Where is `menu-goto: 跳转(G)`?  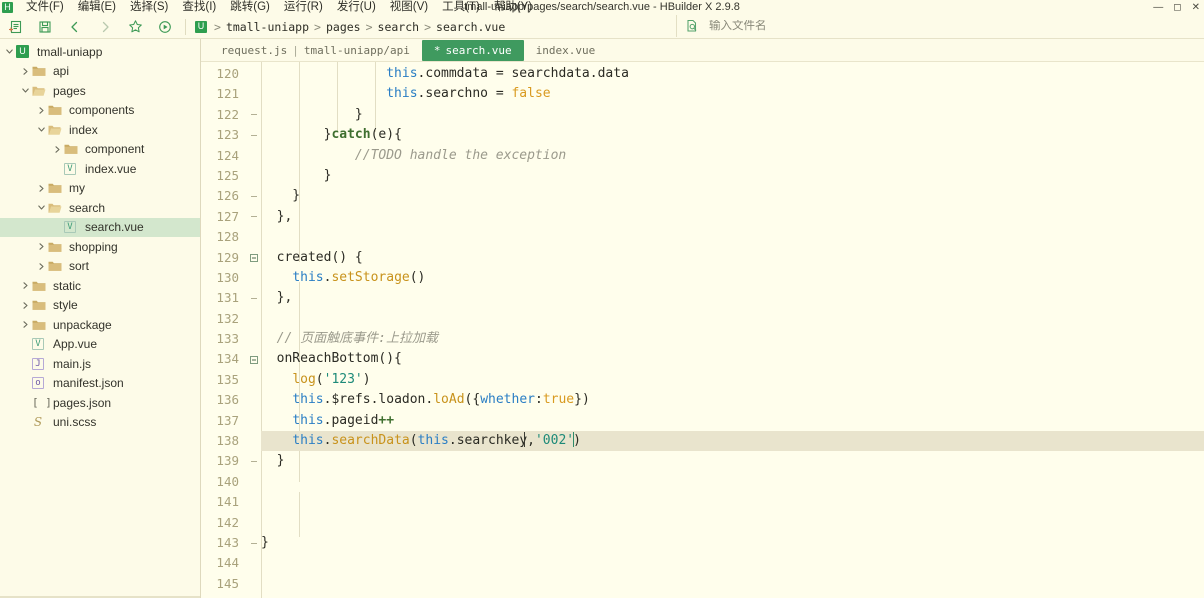
menu-goto: 跳转(G) is located at coordinates (250, 7).